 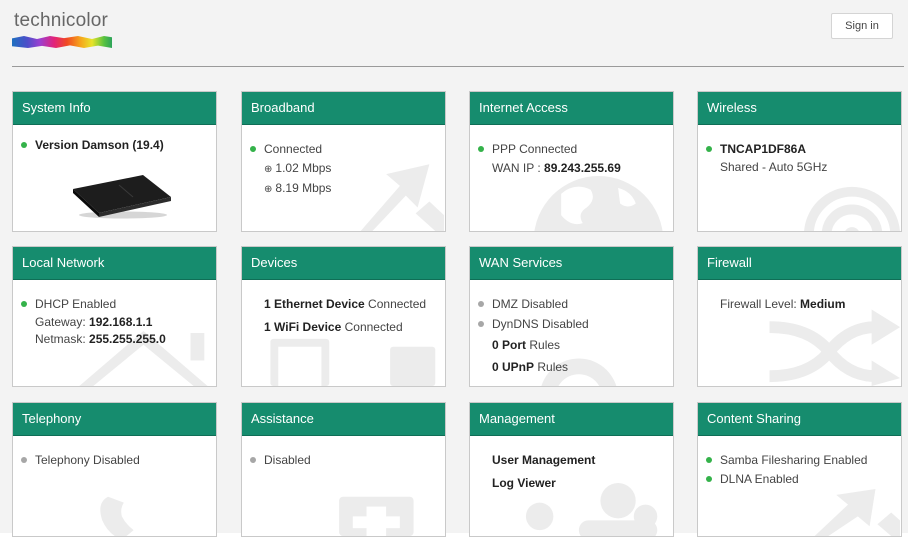 I want to click on ssid: TNCAP1DF86A, so click(x=763, y=149).